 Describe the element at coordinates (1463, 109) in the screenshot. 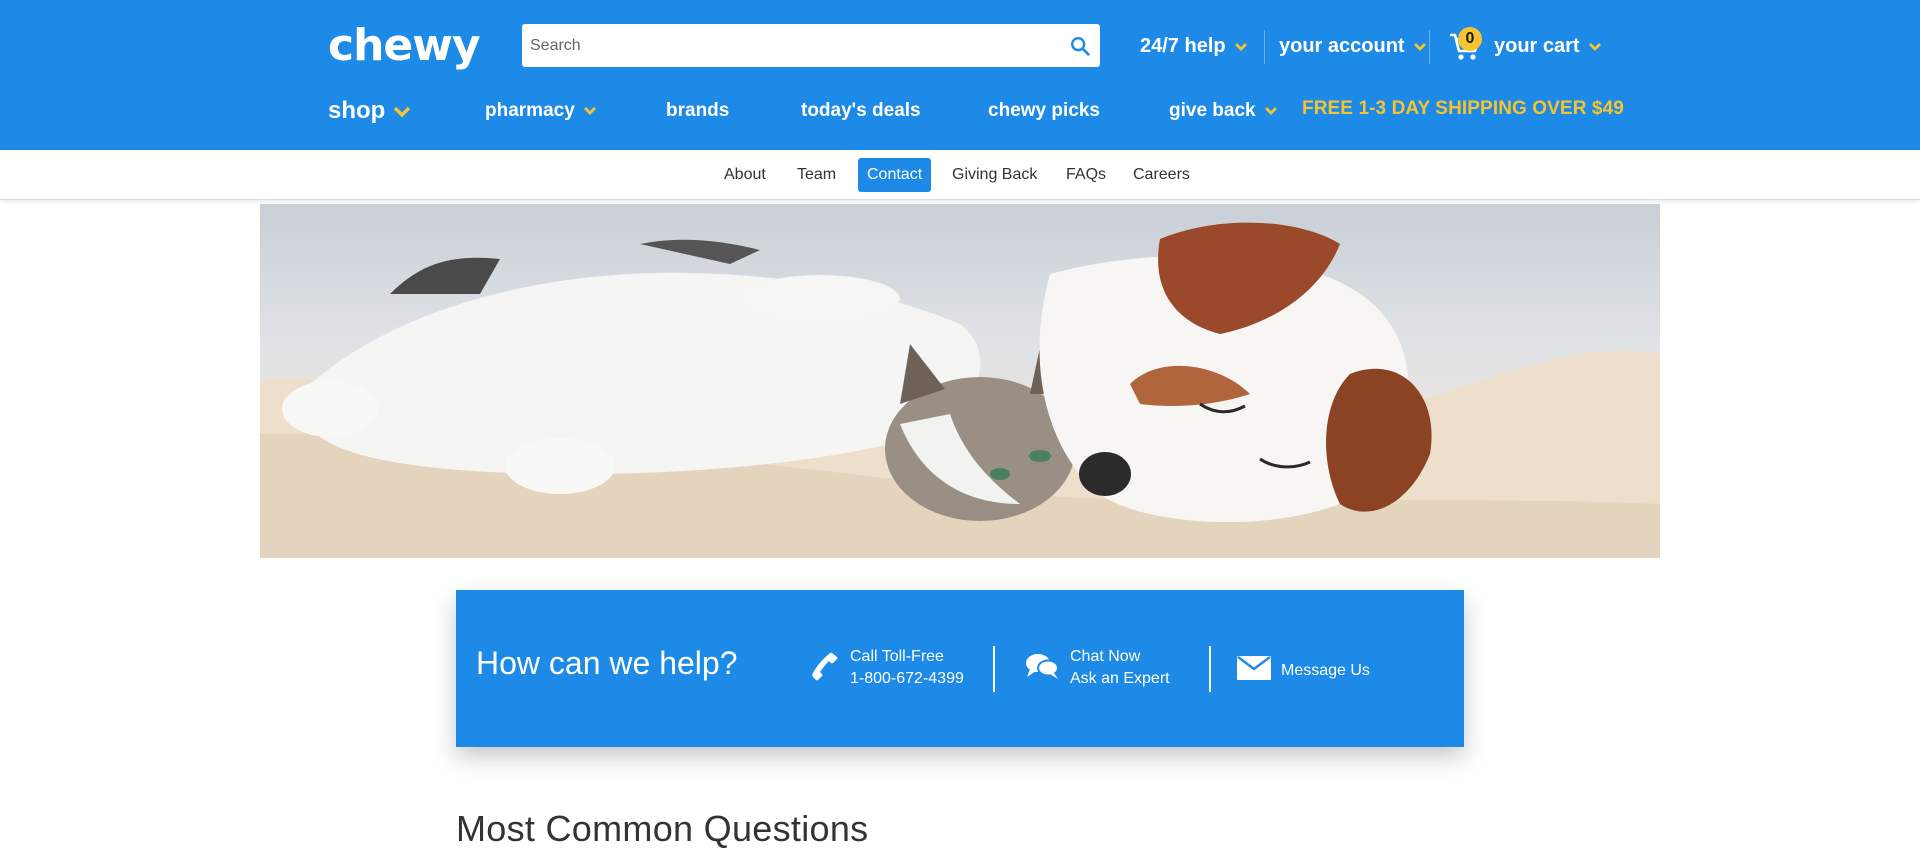

I see `free-shipping-promo: FREE 1-3 DAY SHIPPING OVER $49` at that location.